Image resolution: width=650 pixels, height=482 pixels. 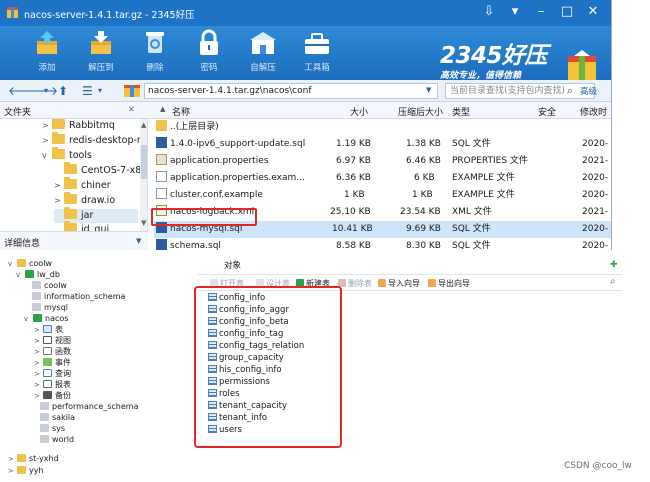 What do you see at coordinates (44, 458) in the screenshot?
I see `db-tree-label: st-yxhd` at bounding box center [44, 458].